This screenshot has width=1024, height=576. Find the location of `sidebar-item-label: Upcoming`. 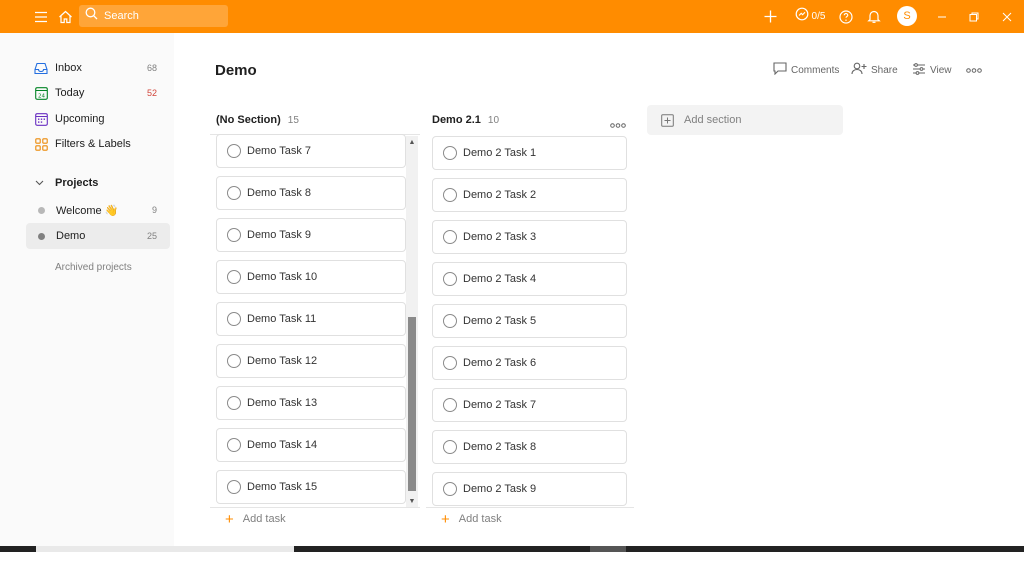

sidebar-item-label: Upcoming is located at coordinates (80, 119).